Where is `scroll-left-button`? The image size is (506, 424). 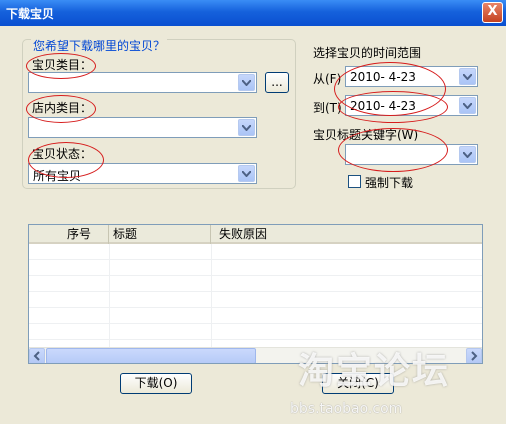 scroll-left-button is located at coordinates (37, 355).